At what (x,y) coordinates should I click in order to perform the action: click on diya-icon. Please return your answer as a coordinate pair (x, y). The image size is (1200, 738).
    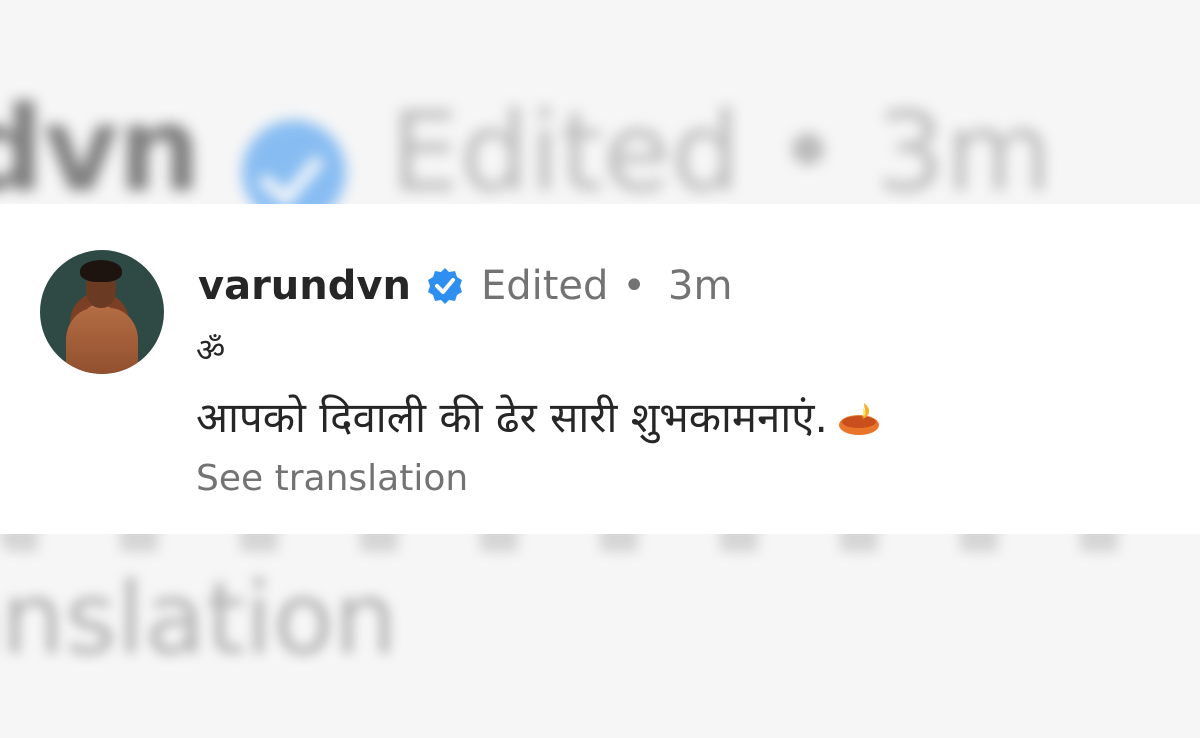
    Looking at the image, I should click on (858, 418).